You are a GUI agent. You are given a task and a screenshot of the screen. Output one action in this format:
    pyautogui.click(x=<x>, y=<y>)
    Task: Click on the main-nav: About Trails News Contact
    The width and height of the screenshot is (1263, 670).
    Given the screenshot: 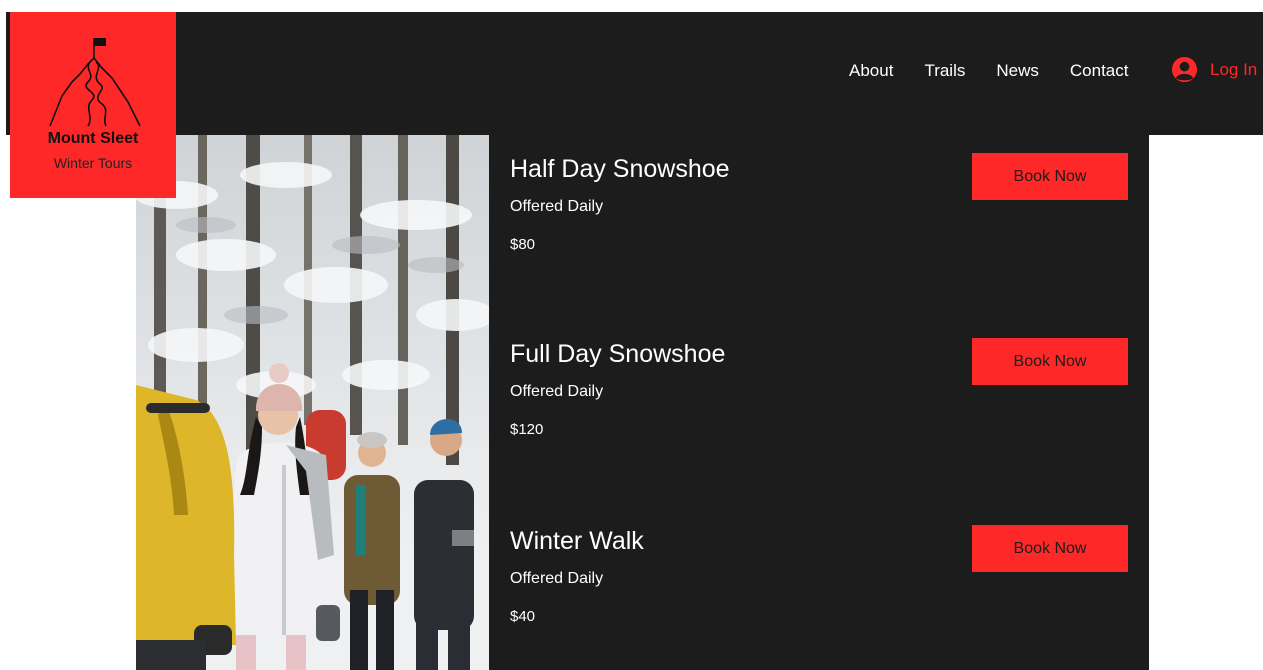 What is the action you would take?
    pyautogui.click(x=1004, y=71)
    